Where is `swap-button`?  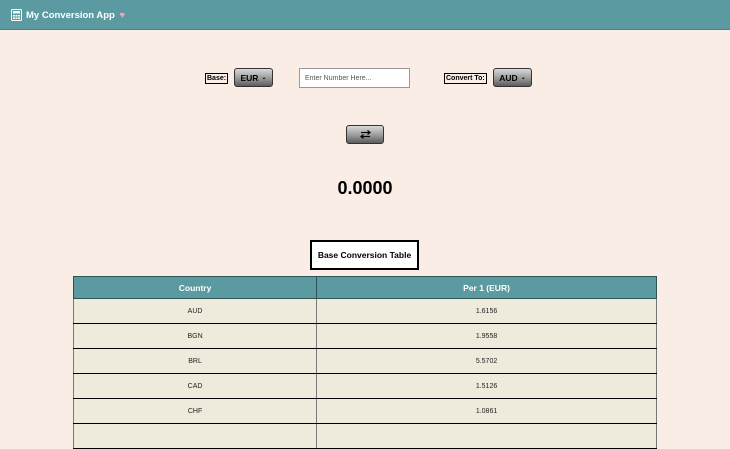 swap-button is located at coordinates (365, 134).